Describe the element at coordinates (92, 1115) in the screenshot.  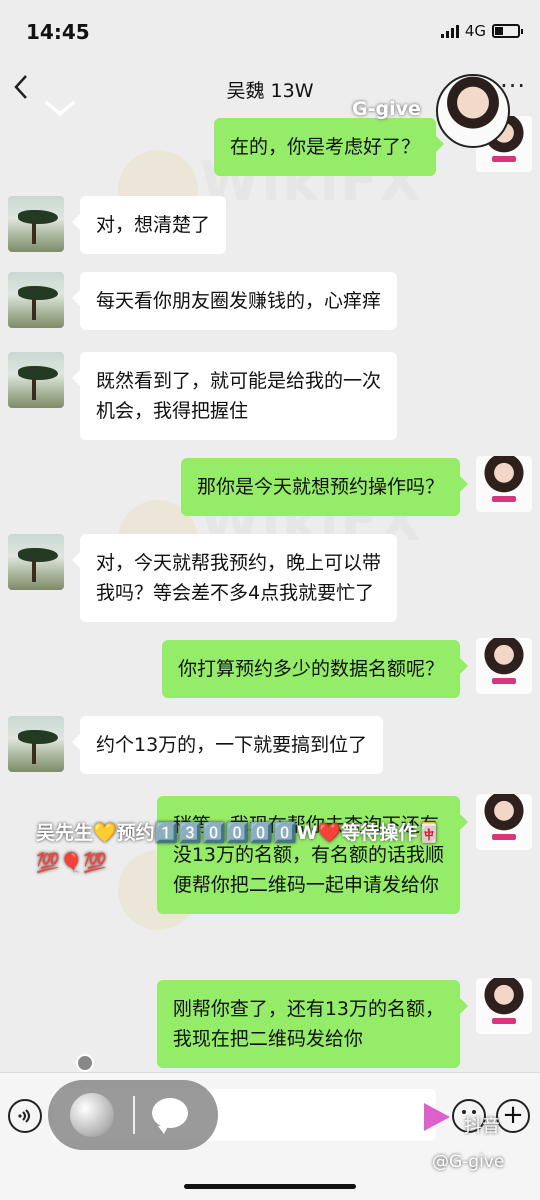
I see `assistive-ball-icon` at that location.